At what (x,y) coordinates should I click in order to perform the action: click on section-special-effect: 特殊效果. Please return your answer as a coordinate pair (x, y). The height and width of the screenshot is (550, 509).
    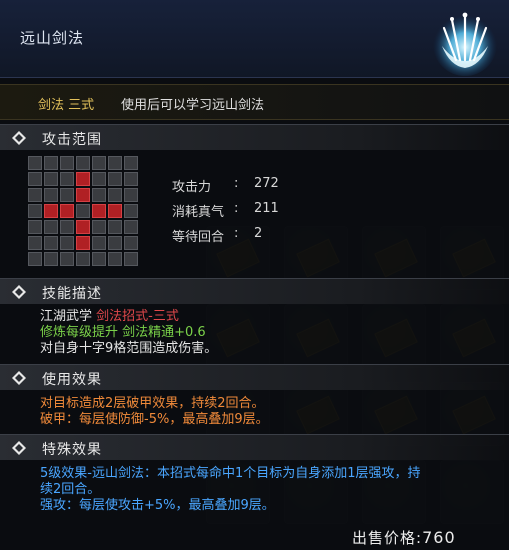
    Looking at the image, I should click on (254, 447).